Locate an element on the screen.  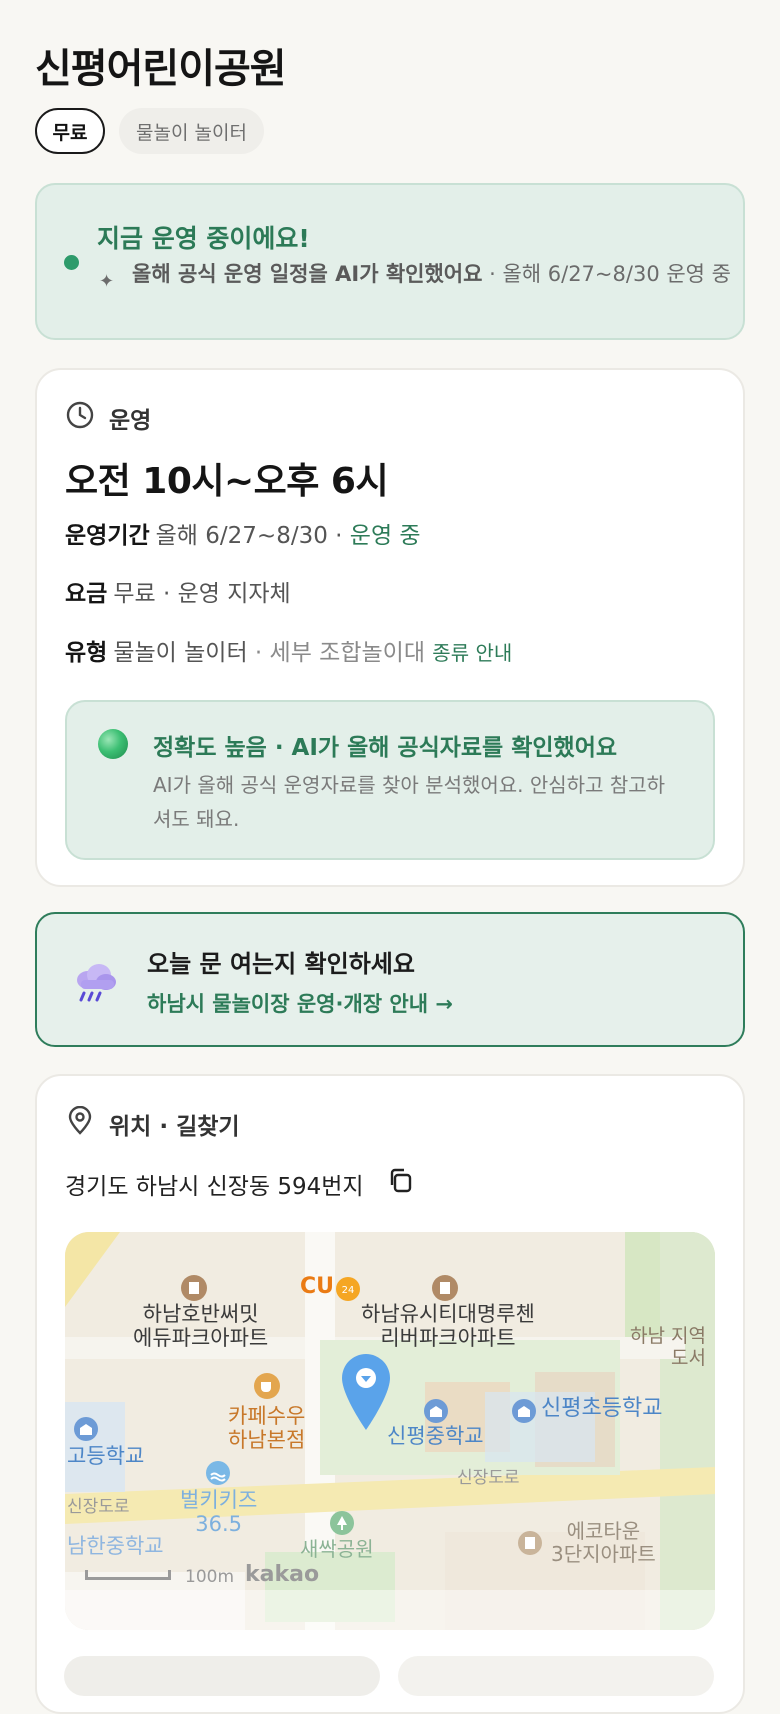
map-scale-bar is located at coordinates (128, 1575).